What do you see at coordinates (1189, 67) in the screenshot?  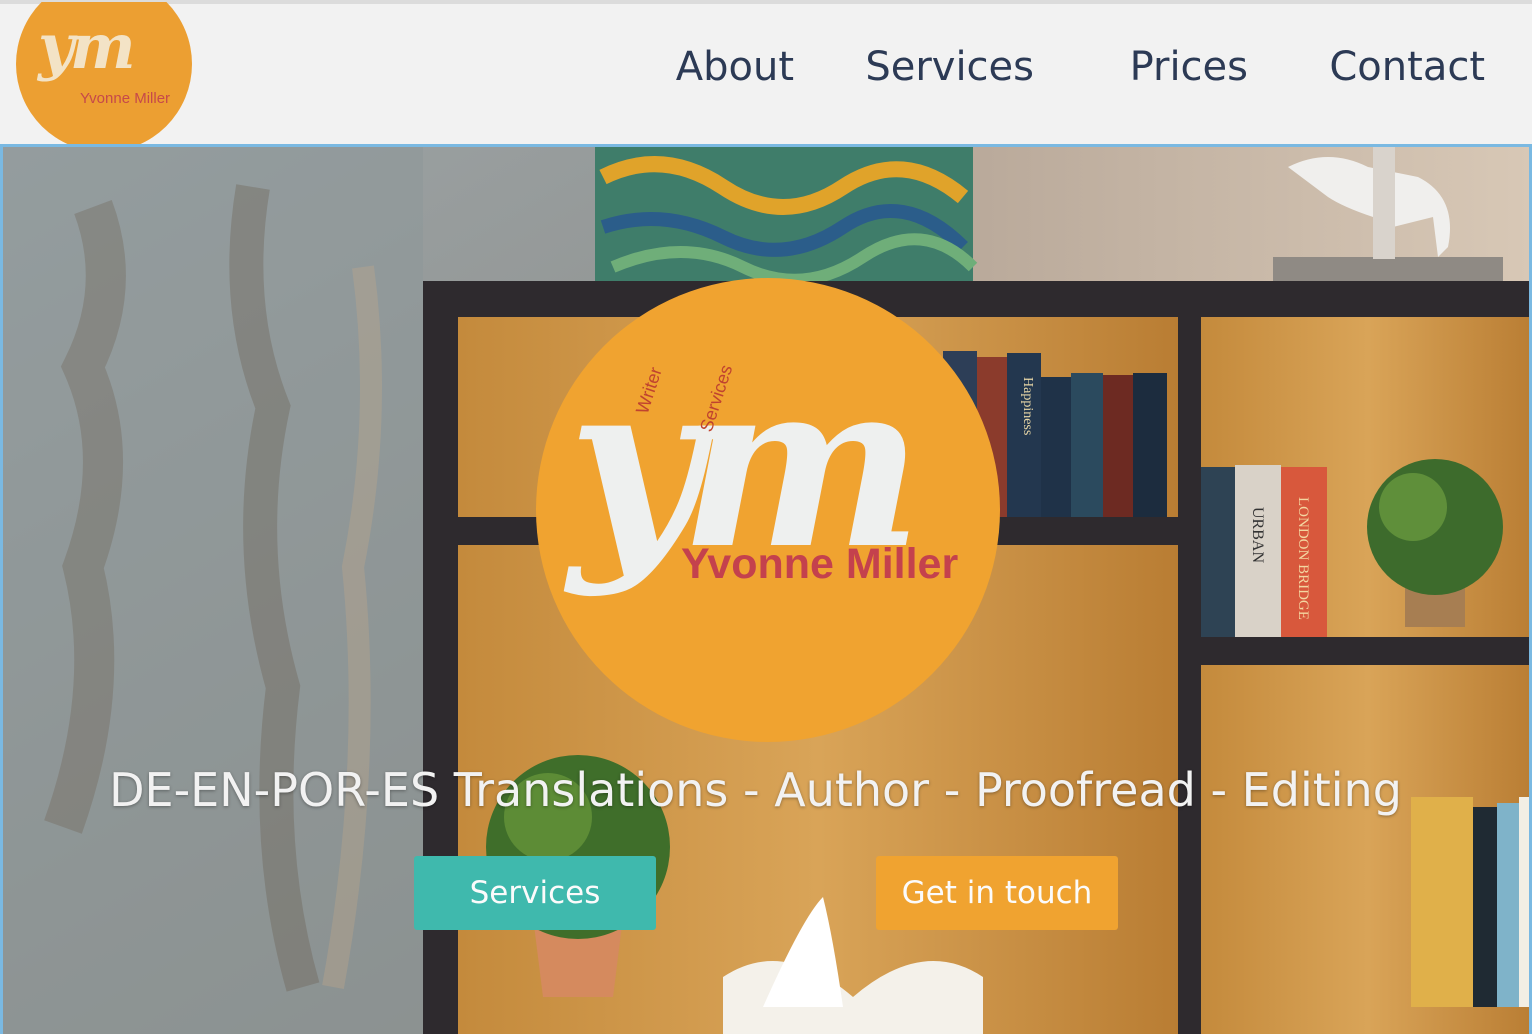 I see `nav-prices: Prices` at bounding box center [1189, 67].